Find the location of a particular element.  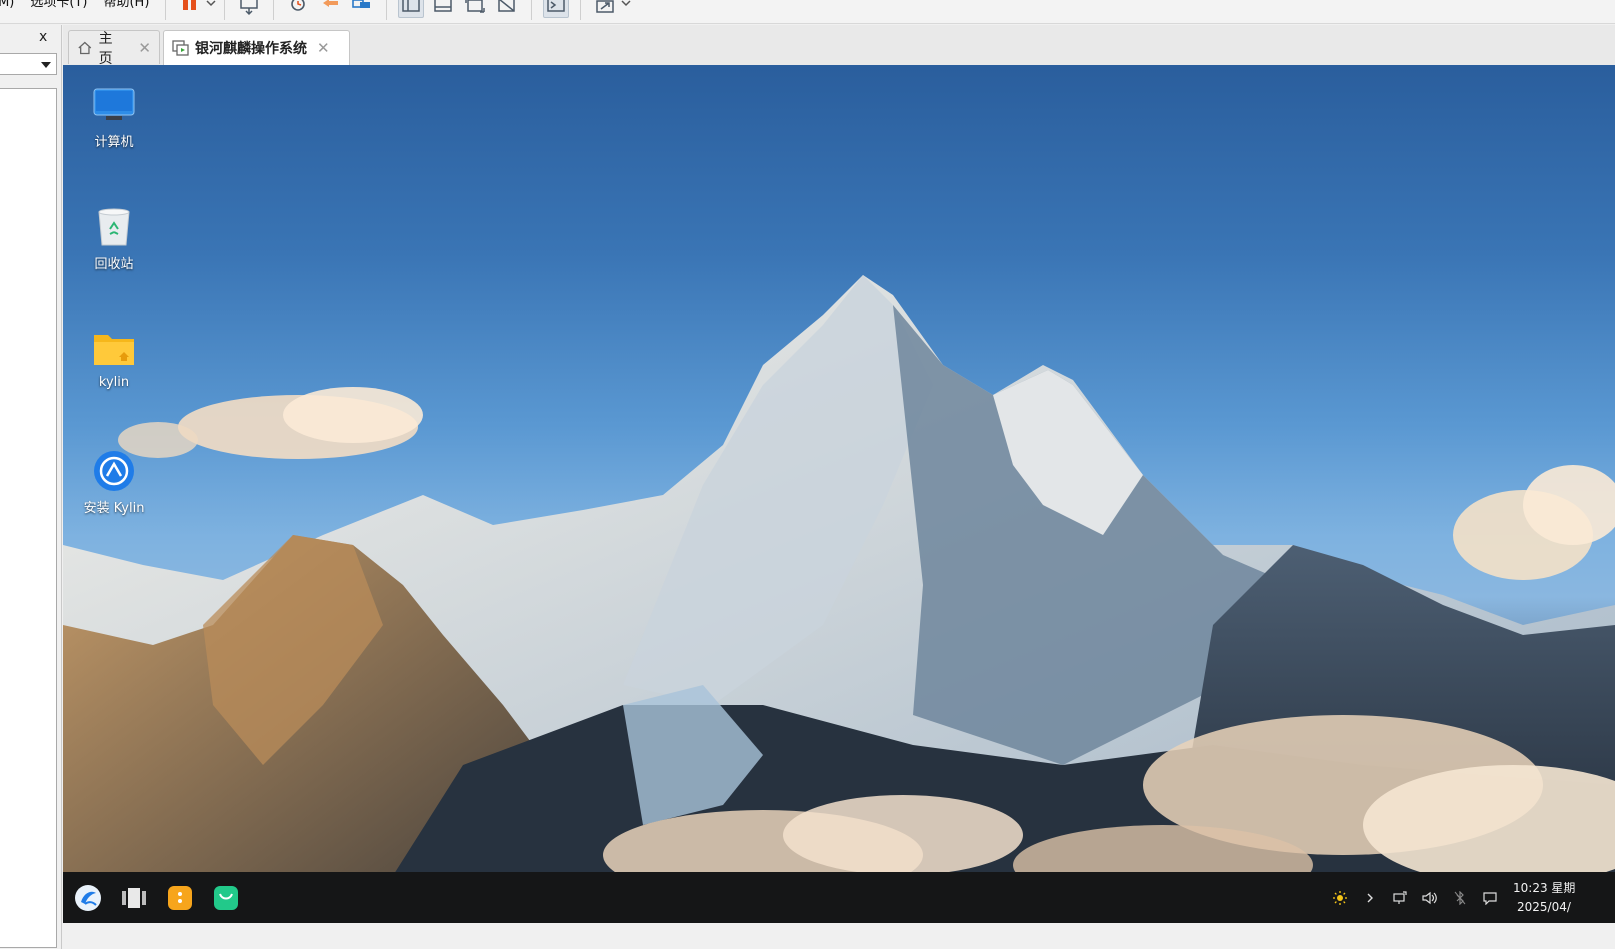

tab-home: 主页 ✕ is located at coordinates (114, 48).